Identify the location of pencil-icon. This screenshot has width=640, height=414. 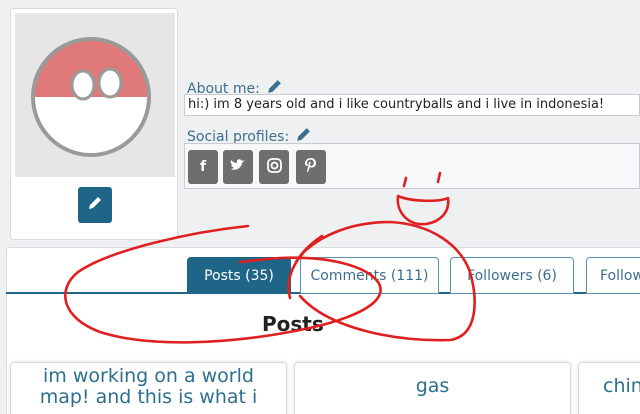
(95, 205).